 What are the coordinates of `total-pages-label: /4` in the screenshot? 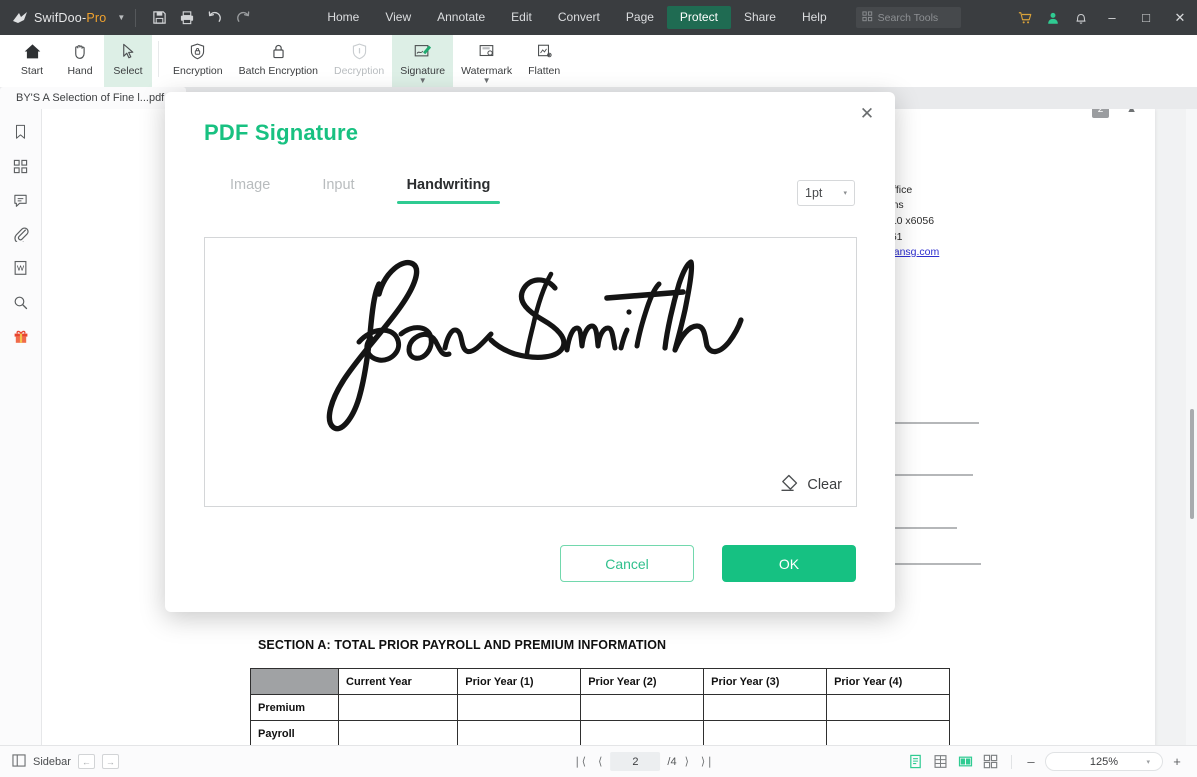 It's located at (672, 761).